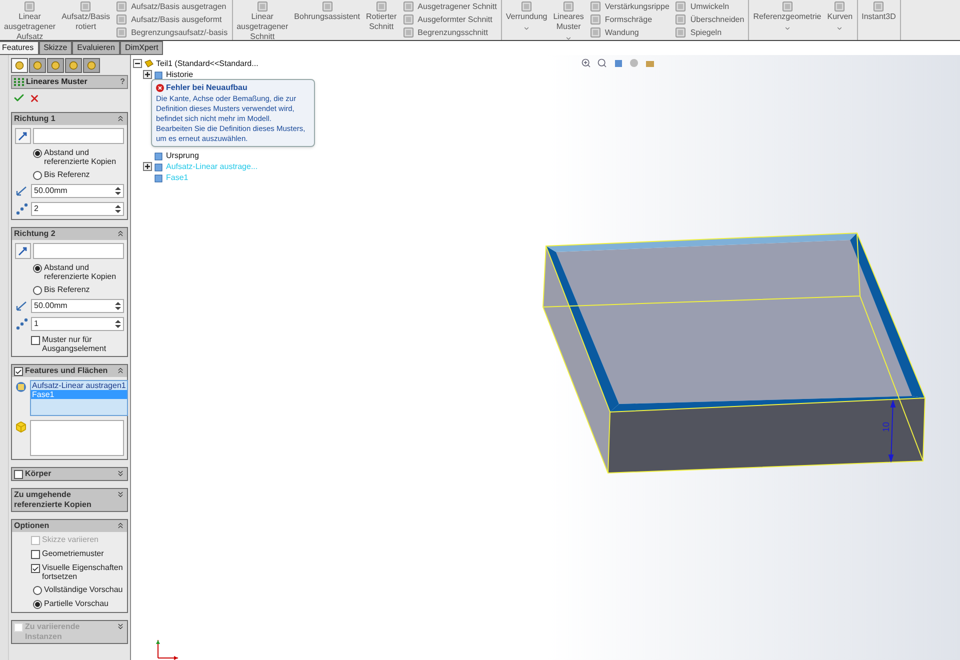 This screenshot has height=660, width=960. Describe the element at coordinates (55, 48) in the screenshot. I see `tab: Skizze` at that location.